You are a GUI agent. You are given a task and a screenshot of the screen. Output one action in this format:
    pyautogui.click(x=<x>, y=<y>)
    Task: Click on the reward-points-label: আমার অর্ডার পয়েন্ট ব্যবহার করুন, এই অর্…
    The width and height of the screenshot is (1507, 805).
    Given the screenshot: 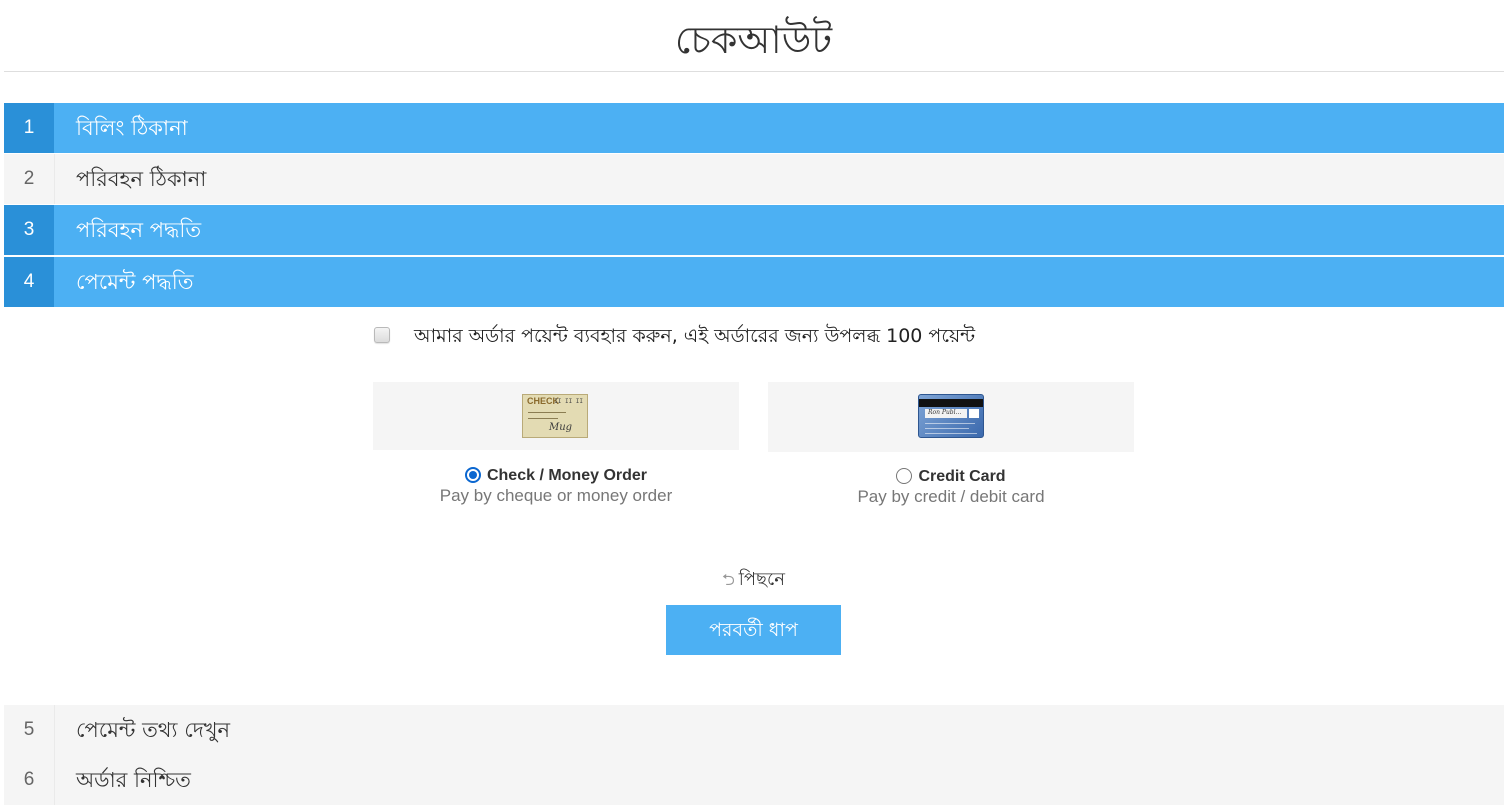 What is the action you would take?
    pyautogui.click(x=694, y=336)
    